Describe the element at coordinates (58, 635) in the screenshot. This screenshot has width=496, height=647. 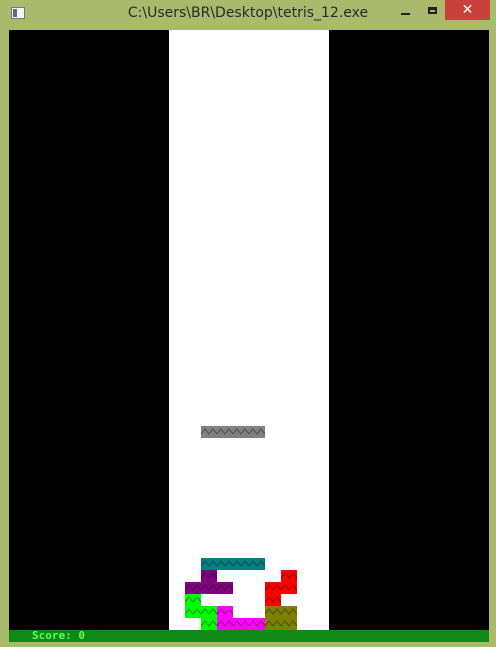
I see `score-label: Score: 0` at that location.